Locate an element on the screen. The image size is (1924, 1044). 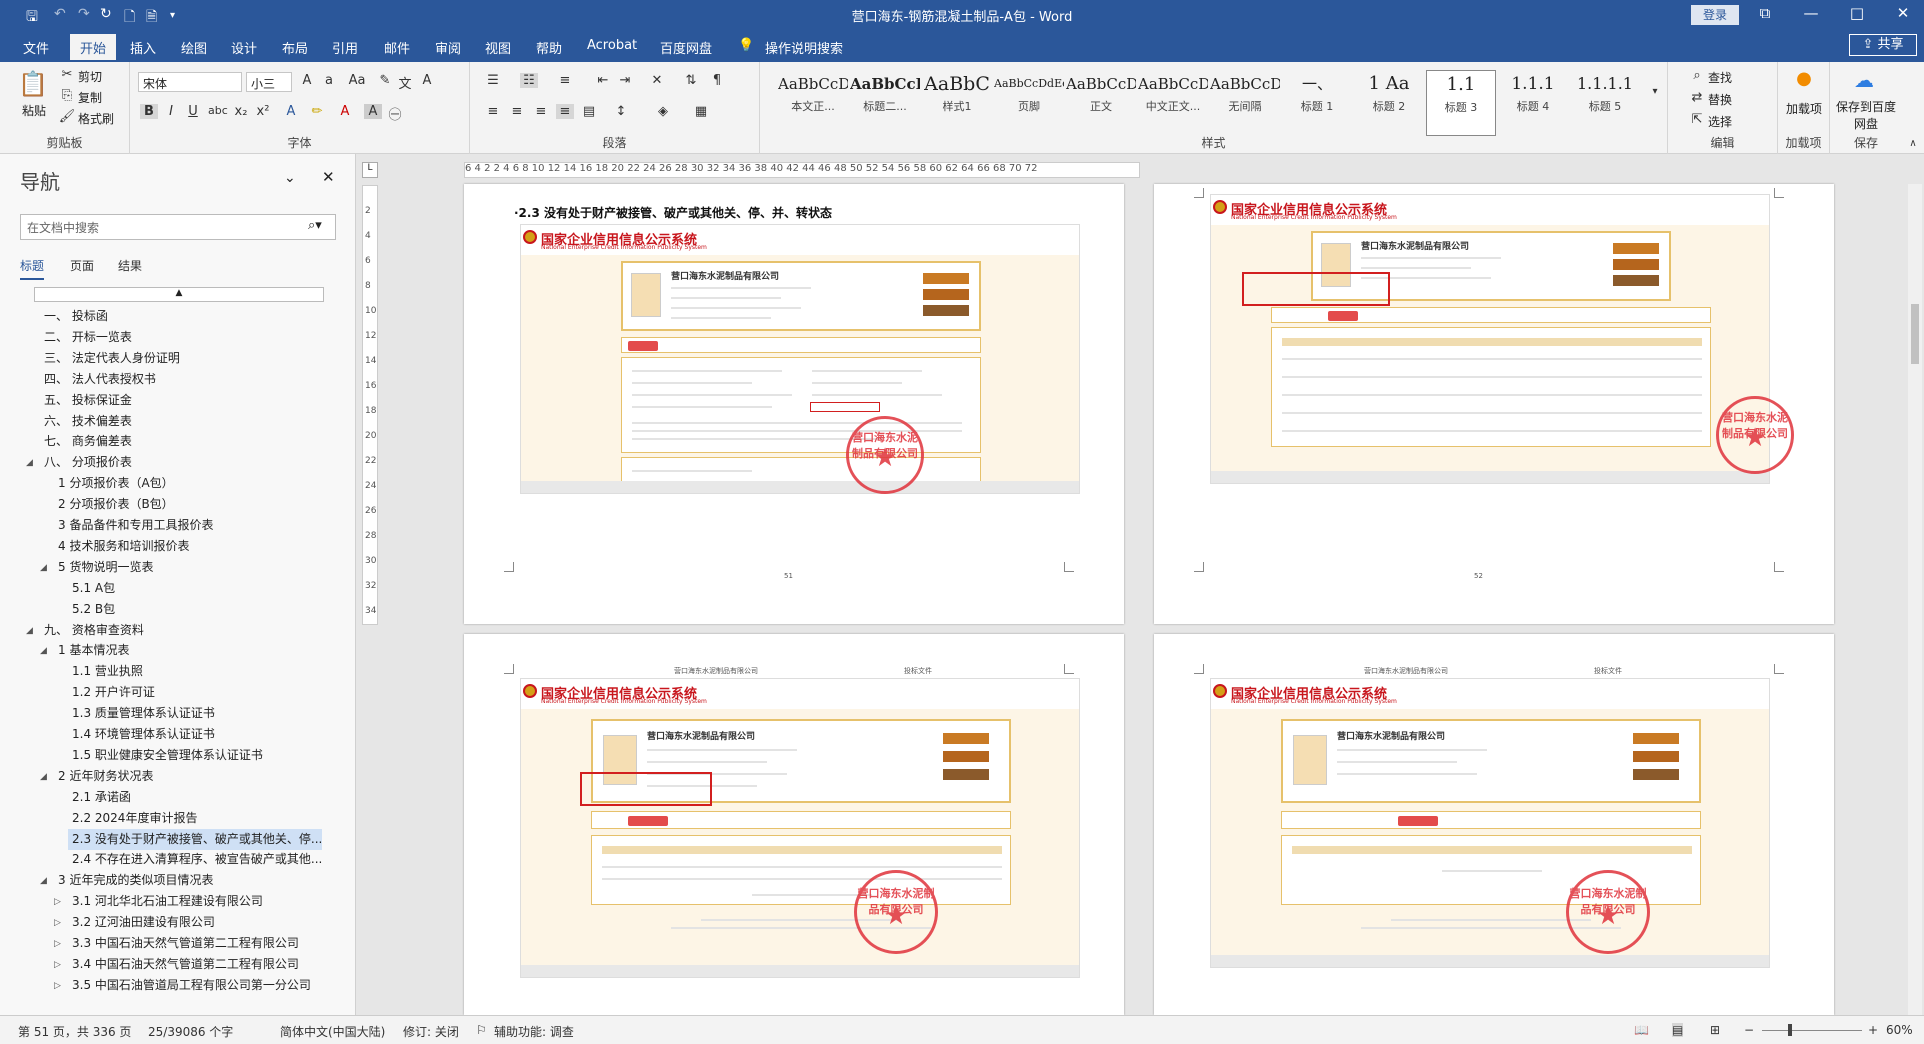
font-color-icon: A is located at coordinates (345, 111).